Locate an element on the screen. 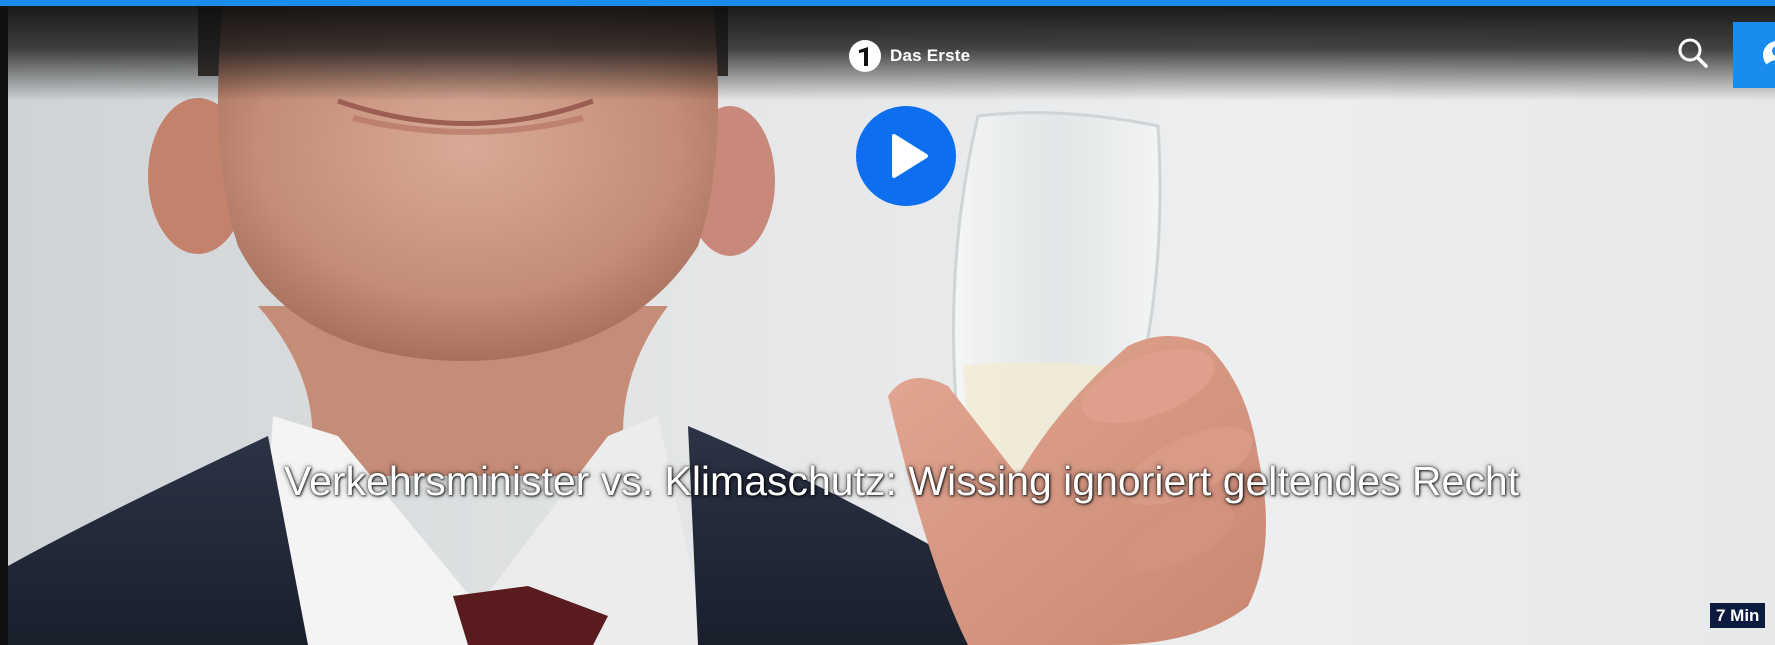 The width and height of the screenshot is (1775, 645). search-icon is located at coordinates (1693, 53).